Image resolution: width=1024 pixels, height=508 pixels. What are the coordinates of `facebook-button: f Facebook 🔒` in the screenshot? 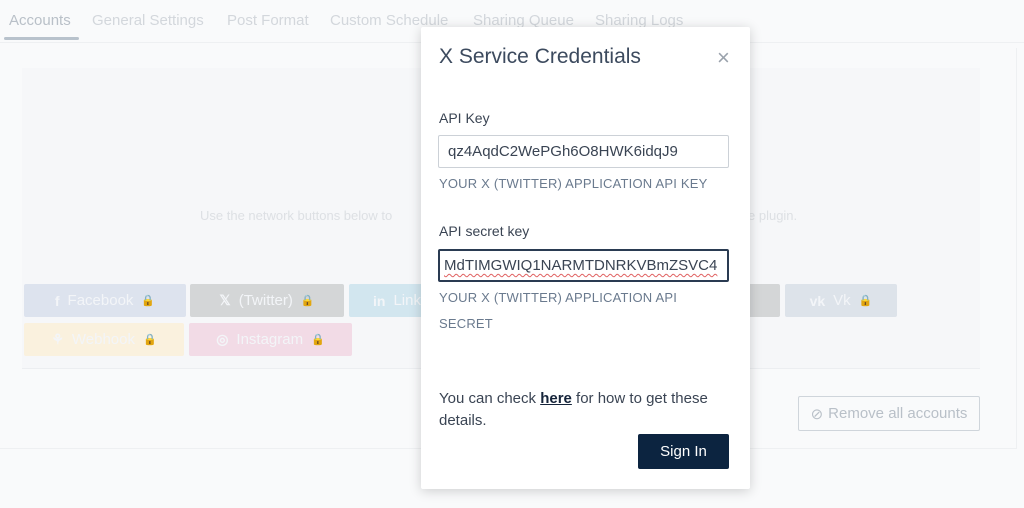 It's located at (105, 300).